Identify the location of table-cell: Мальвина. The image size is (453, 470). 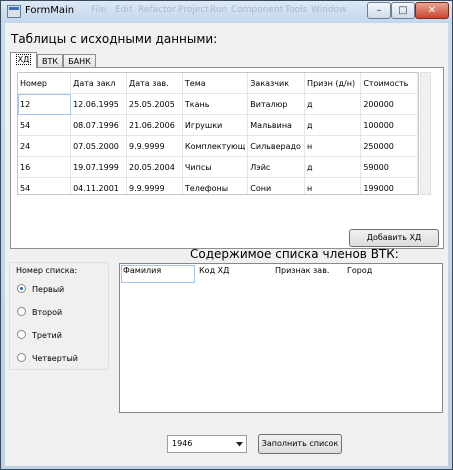
(276, 125).